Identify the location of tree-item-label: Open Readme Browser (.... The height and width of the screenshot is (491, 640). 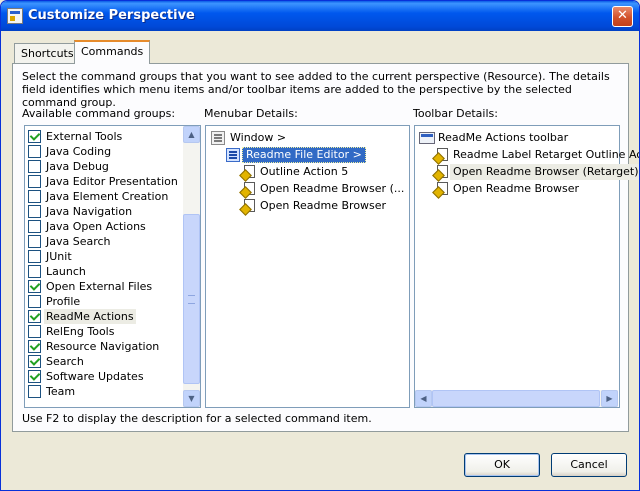
(332, 188).